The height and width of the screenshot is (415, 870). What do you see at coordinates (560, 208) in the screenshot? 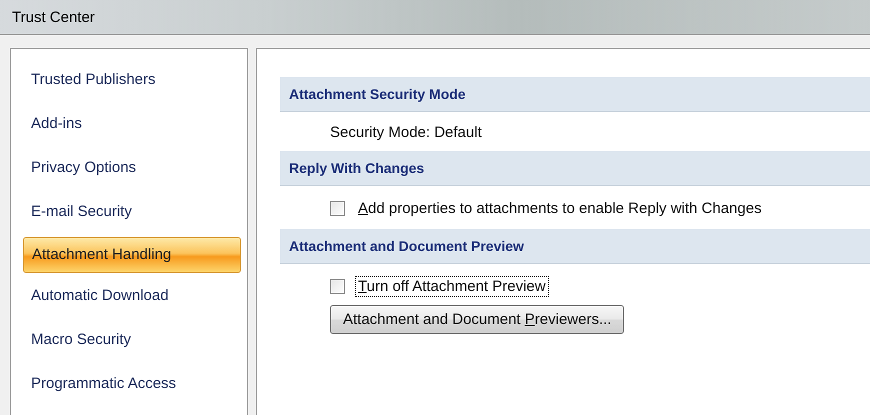
I see `checkbox-label: Add properties to attachments to enable Reply with Changes` at bounding box center [560, 208].